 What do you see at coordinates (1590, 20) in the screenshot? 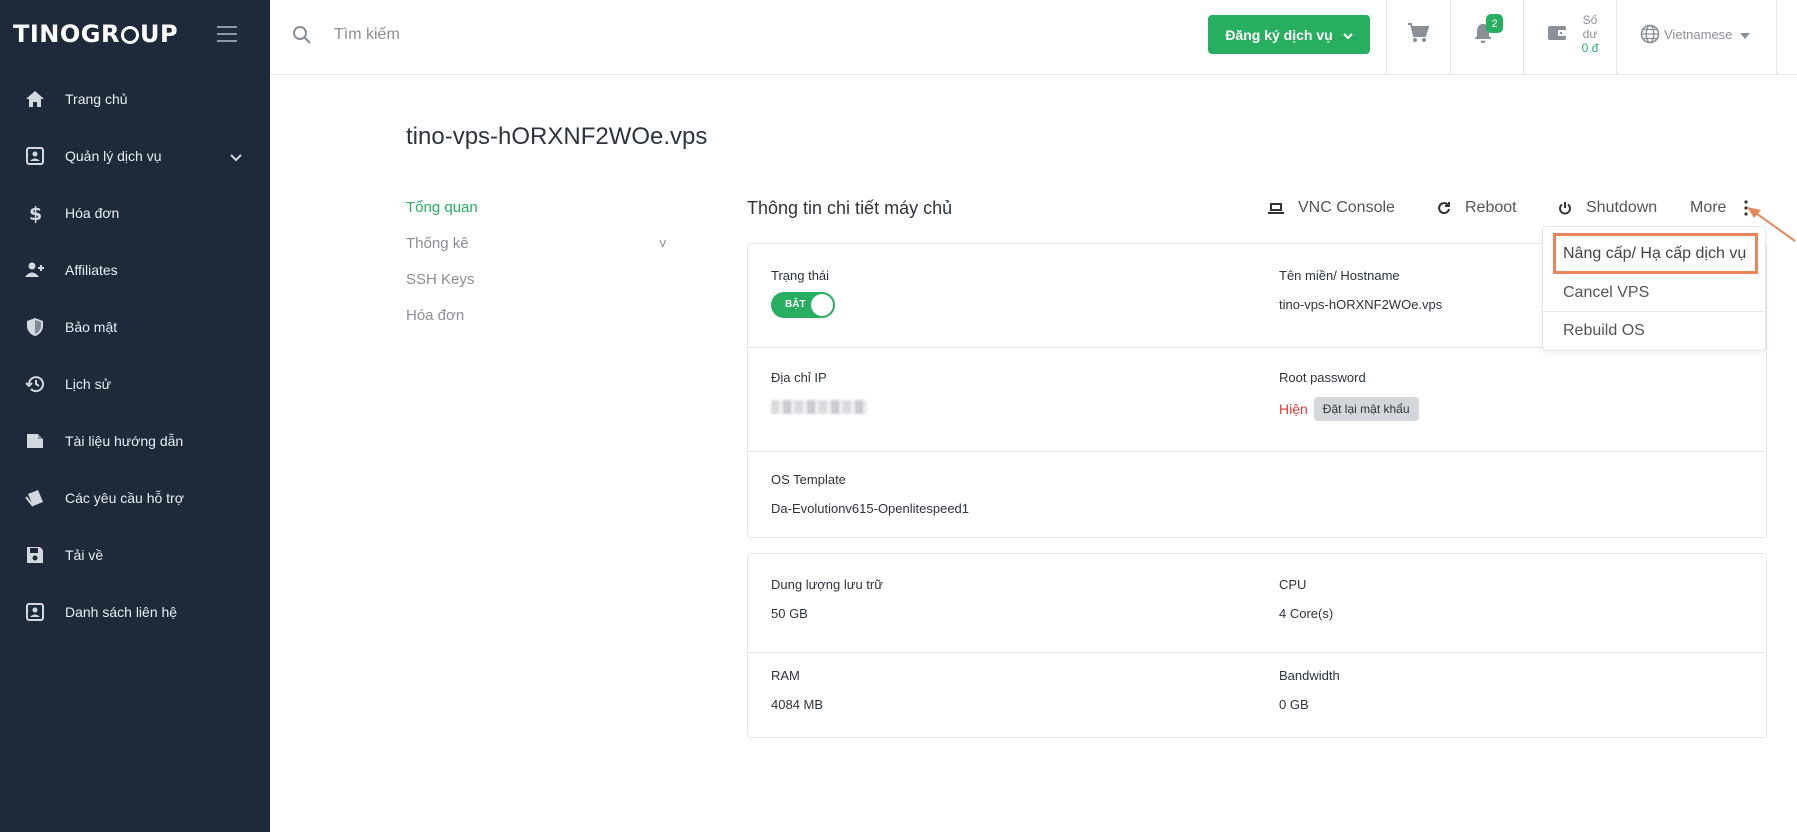
I see `balance-label-1: Số` at bounding box center [1590, 20].